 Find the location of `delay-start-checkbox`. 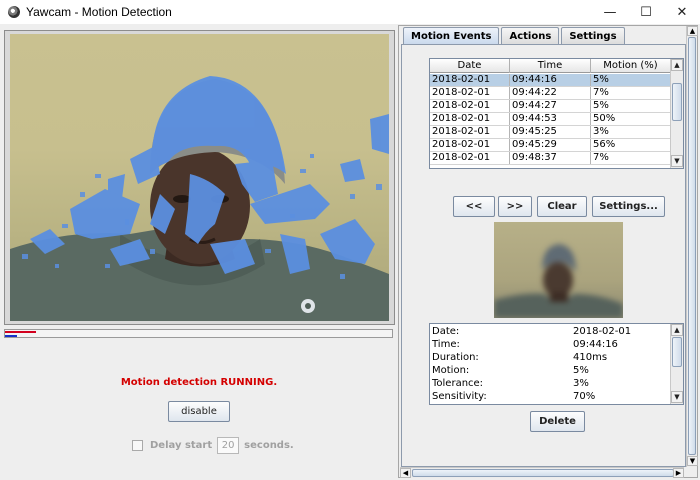

delay-start-checkbox is located at coordinates (137, 445).